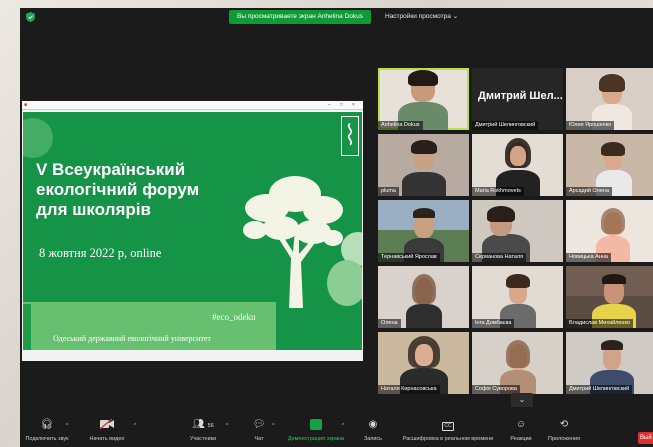 Image resolution: width=653 pixels, height=447 pixels. What do you see at coordinates (203, 424) in the screenshot?
I see `participants-icon: 👥︎ 56` at bounding box center [203, 424].